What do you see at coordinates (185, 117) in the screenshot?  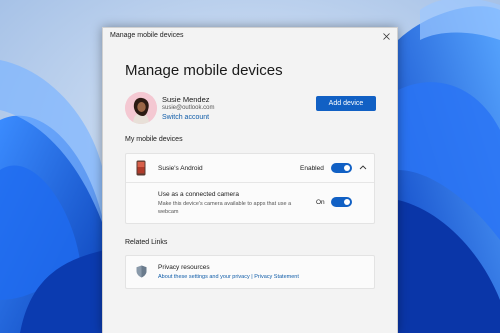 I see `switch-account-link: Switch account` at bounding box center [185, 117].